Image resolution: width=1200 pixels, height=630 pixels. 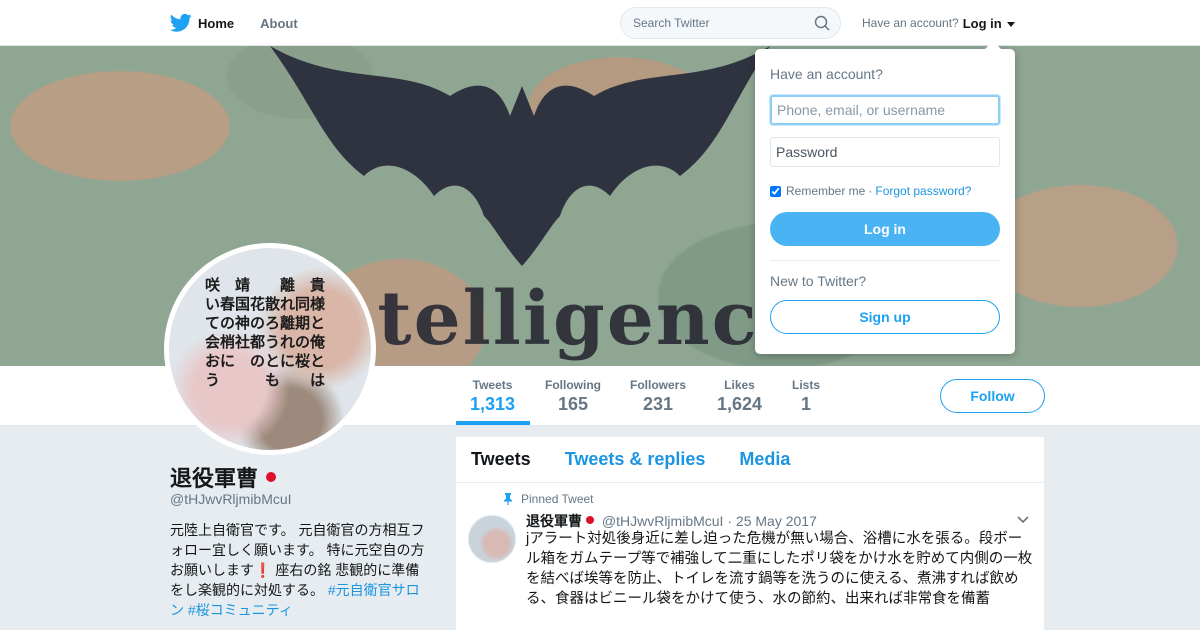 What do you see at coordinates (181, 23) in the screenshot?
I see `twitter-bird-icon` at bounding box center [181, 23].